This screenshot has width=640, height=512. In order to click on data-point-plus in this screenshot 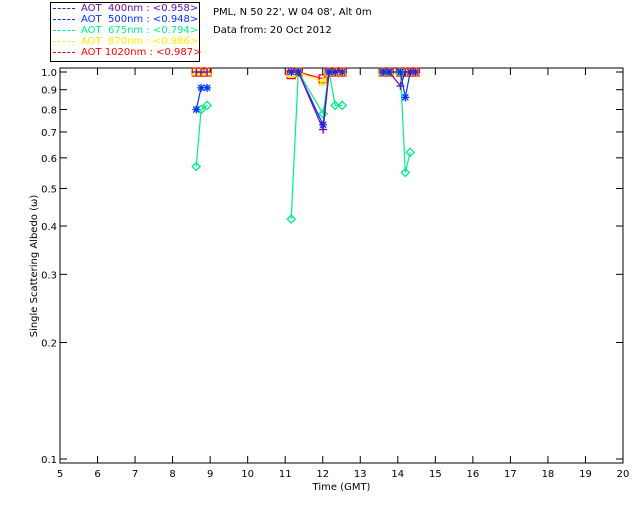, I will do `click(323, 129)`.